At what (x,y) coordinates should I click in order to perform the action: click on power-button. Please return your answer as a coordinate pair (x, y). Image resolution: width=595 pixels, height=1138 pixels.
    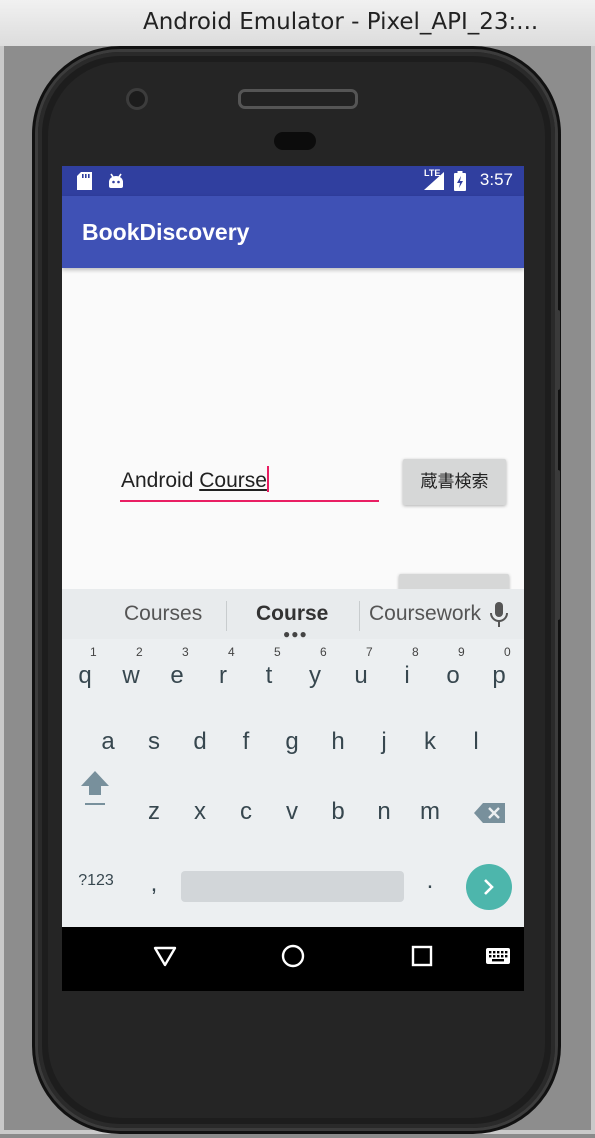
    Looking at the image, I should click on (557, 545).